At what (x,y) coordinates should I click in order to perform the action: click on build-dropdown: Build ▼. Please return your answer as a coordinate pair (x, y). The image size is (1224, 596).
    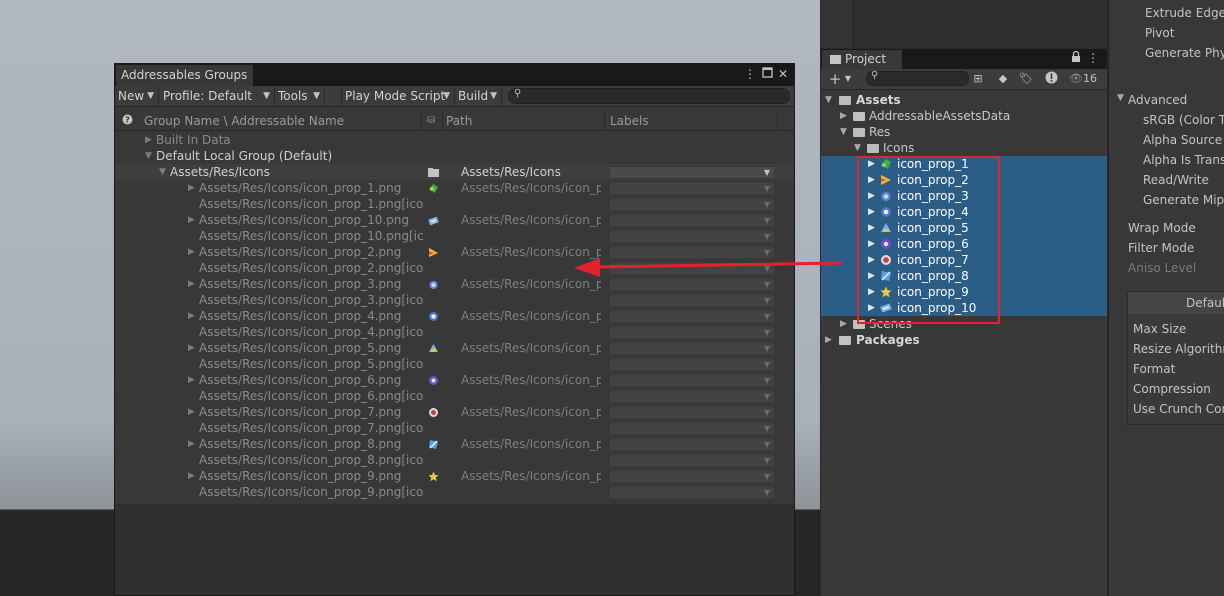
    Looking at the image, I should click on (478, 96).